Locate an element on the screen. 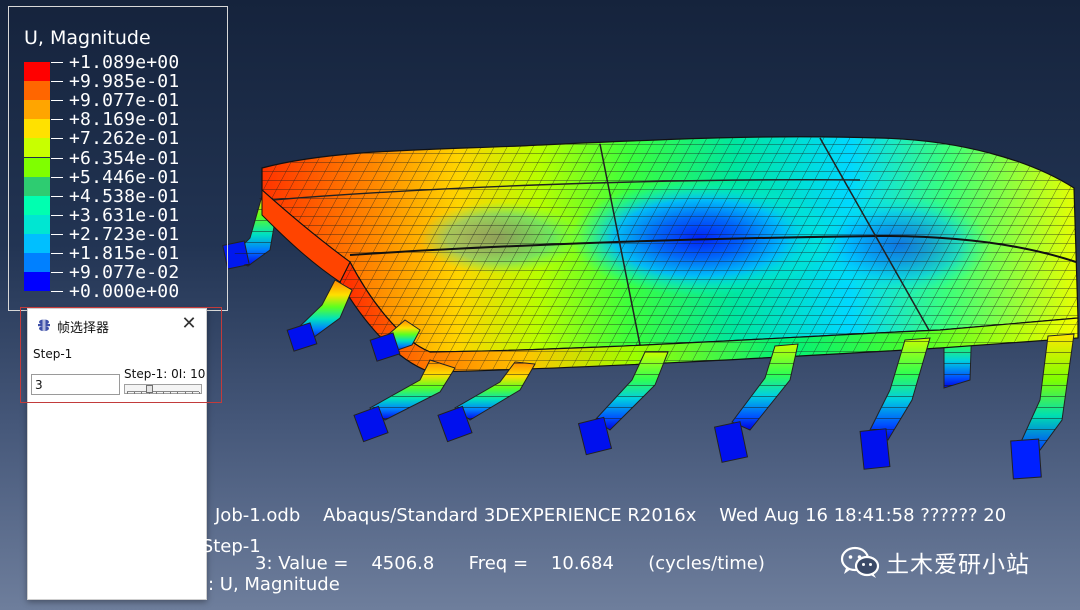  legend-value: +1.089e+00 is located at coordinates (124, 62).